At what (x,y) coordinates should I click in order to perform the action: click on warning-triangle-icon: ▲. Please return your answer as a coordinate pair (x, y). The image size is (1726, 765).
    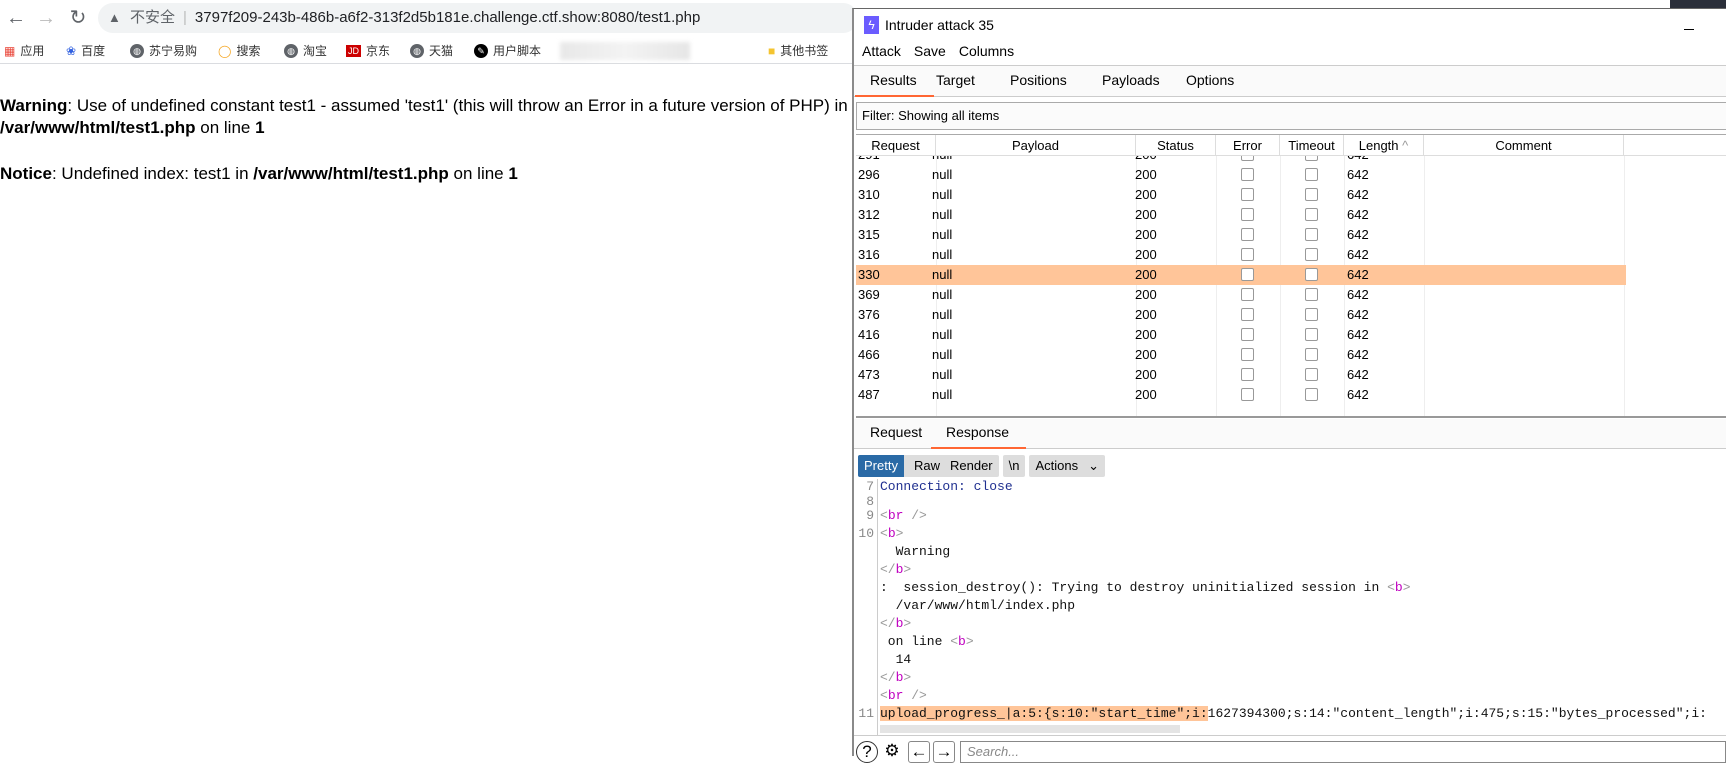
    Looking at the image, I should click on (114, 17).